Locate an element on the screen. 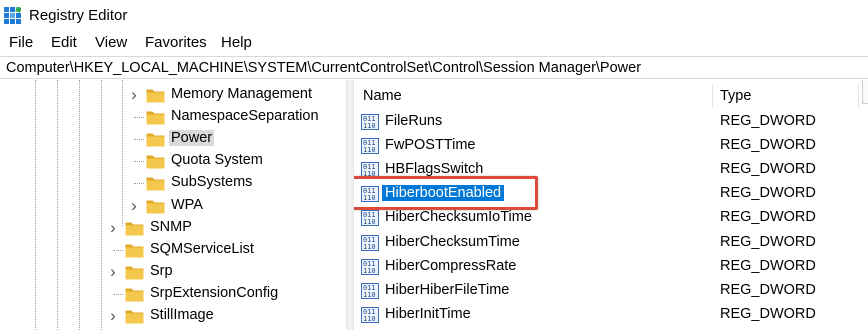 This screenshot has height=330, width=868. column-header-row: Name Type is located at coordinates (611, 95).